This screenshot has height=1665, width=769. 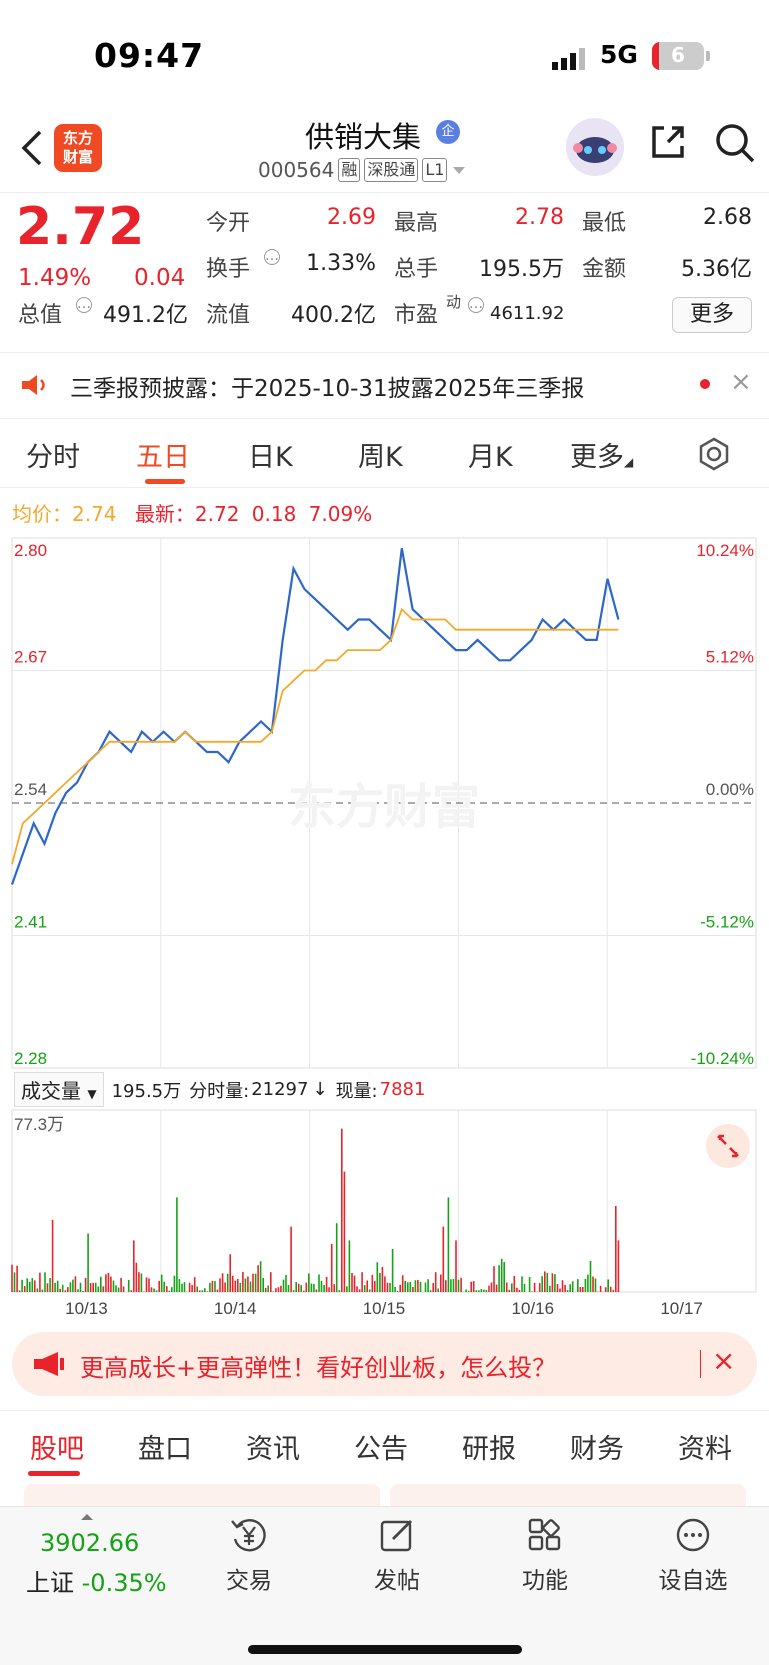 I want to click on search-icon, so click(x=735, y=143).